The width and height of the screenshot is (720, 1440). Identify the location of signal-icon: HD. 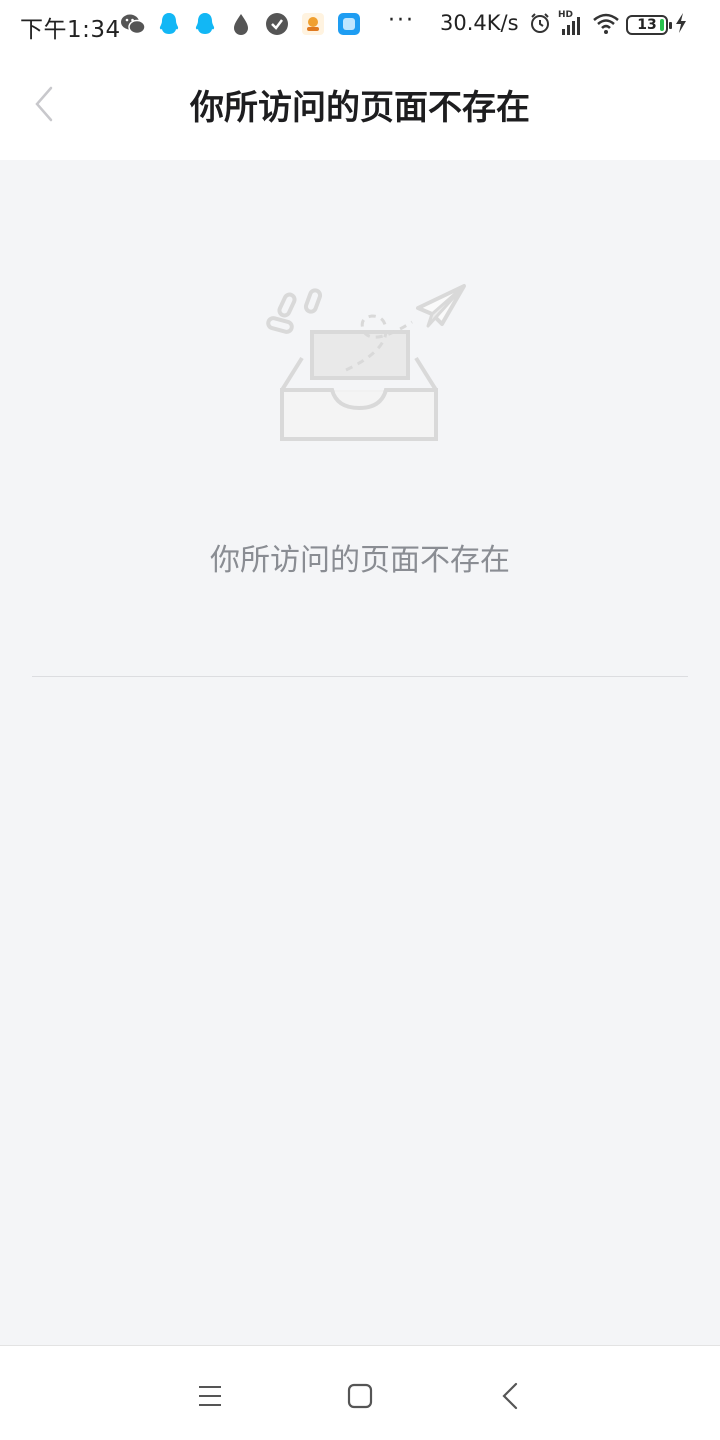
(572, 23).